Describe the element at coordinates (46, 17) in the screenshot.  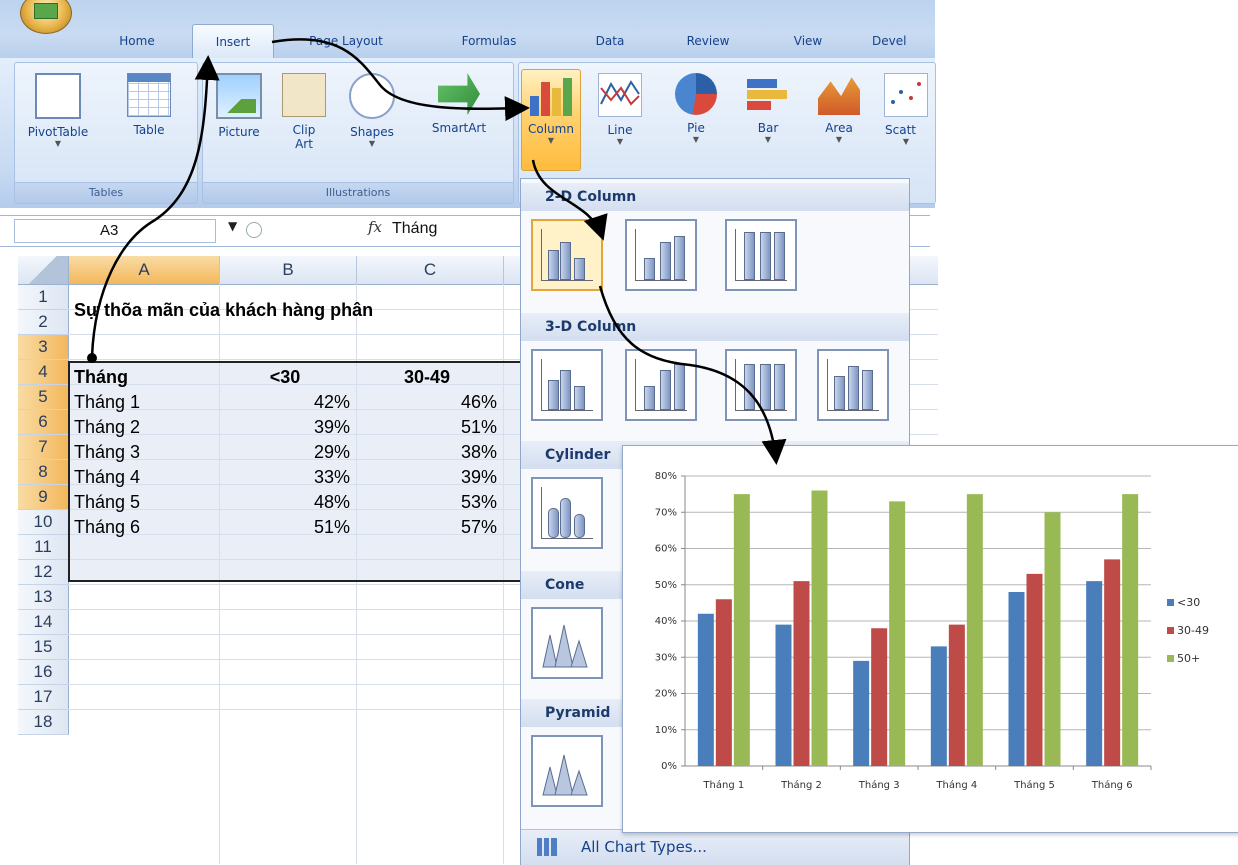
I see `office-button` at that location.